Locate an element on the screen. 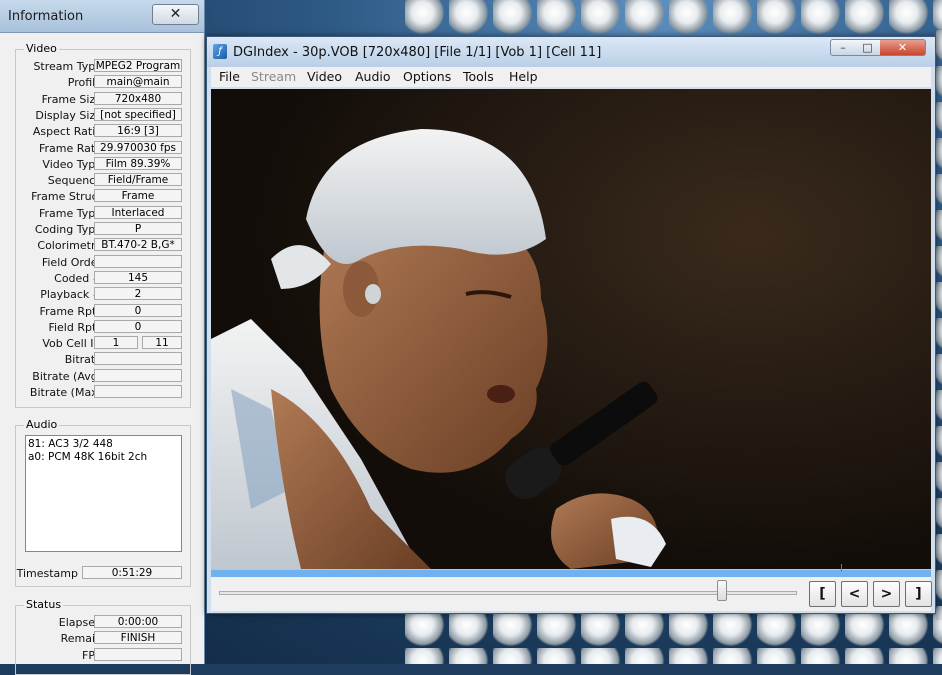 The width and height of the screenshot is (942, 675). info-field-row: FPS is located at coordinates (104, 654).